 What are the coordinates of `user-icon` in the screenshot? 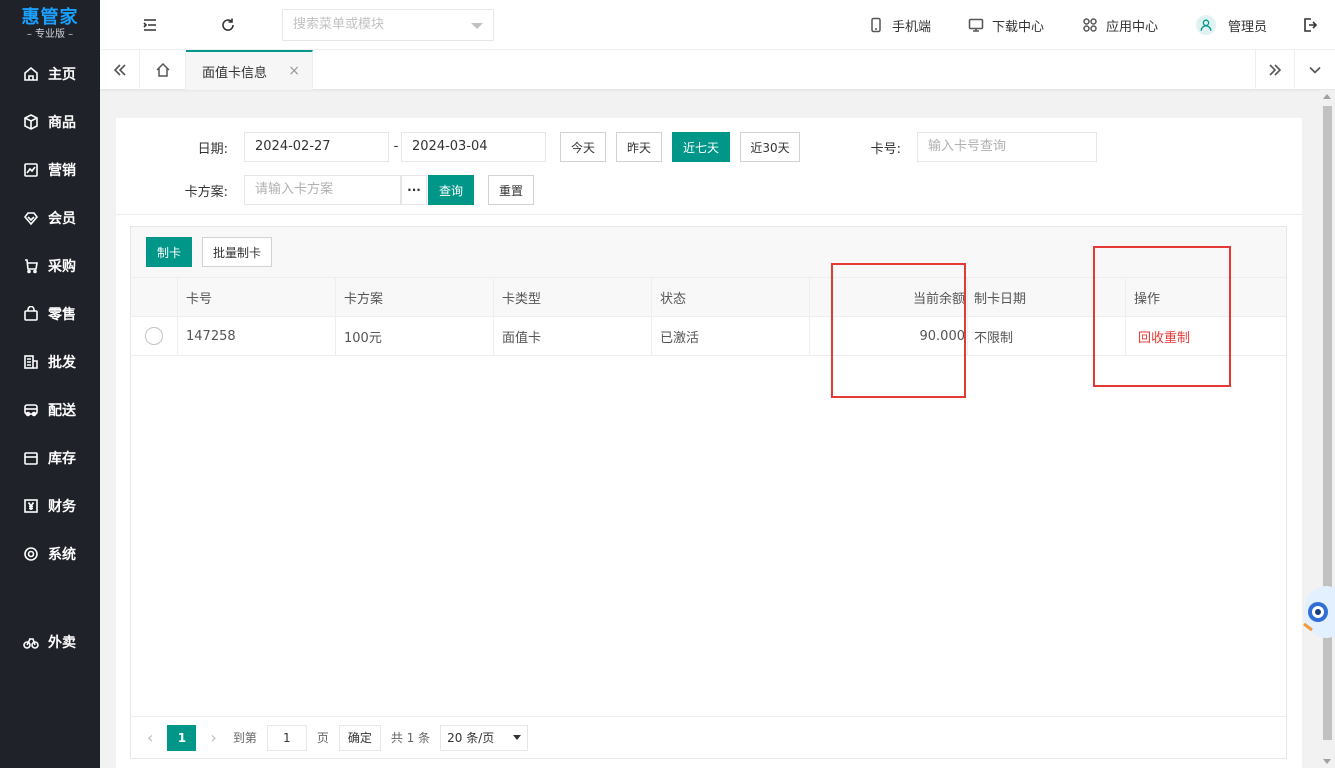 It's located at (1206, 25).